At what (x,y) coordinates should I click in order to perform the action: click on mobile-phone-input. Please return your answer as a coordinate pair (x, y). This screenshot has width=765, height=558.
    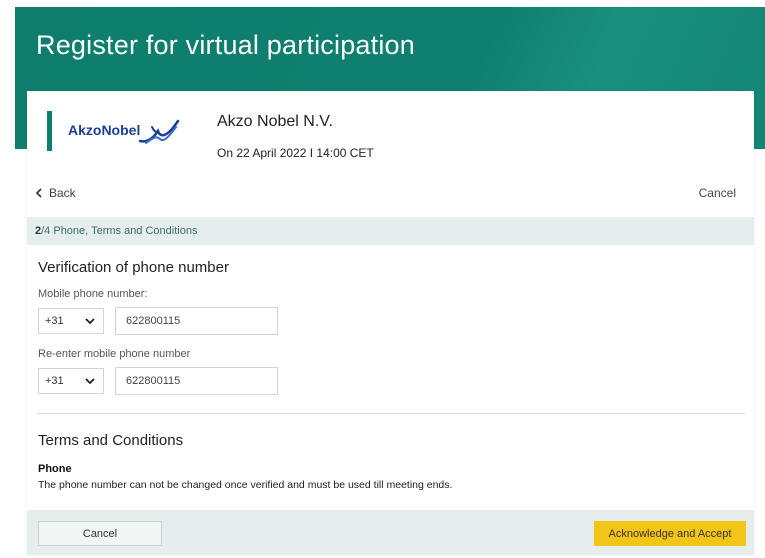
    Looking at the image, I should click on (196, 321).